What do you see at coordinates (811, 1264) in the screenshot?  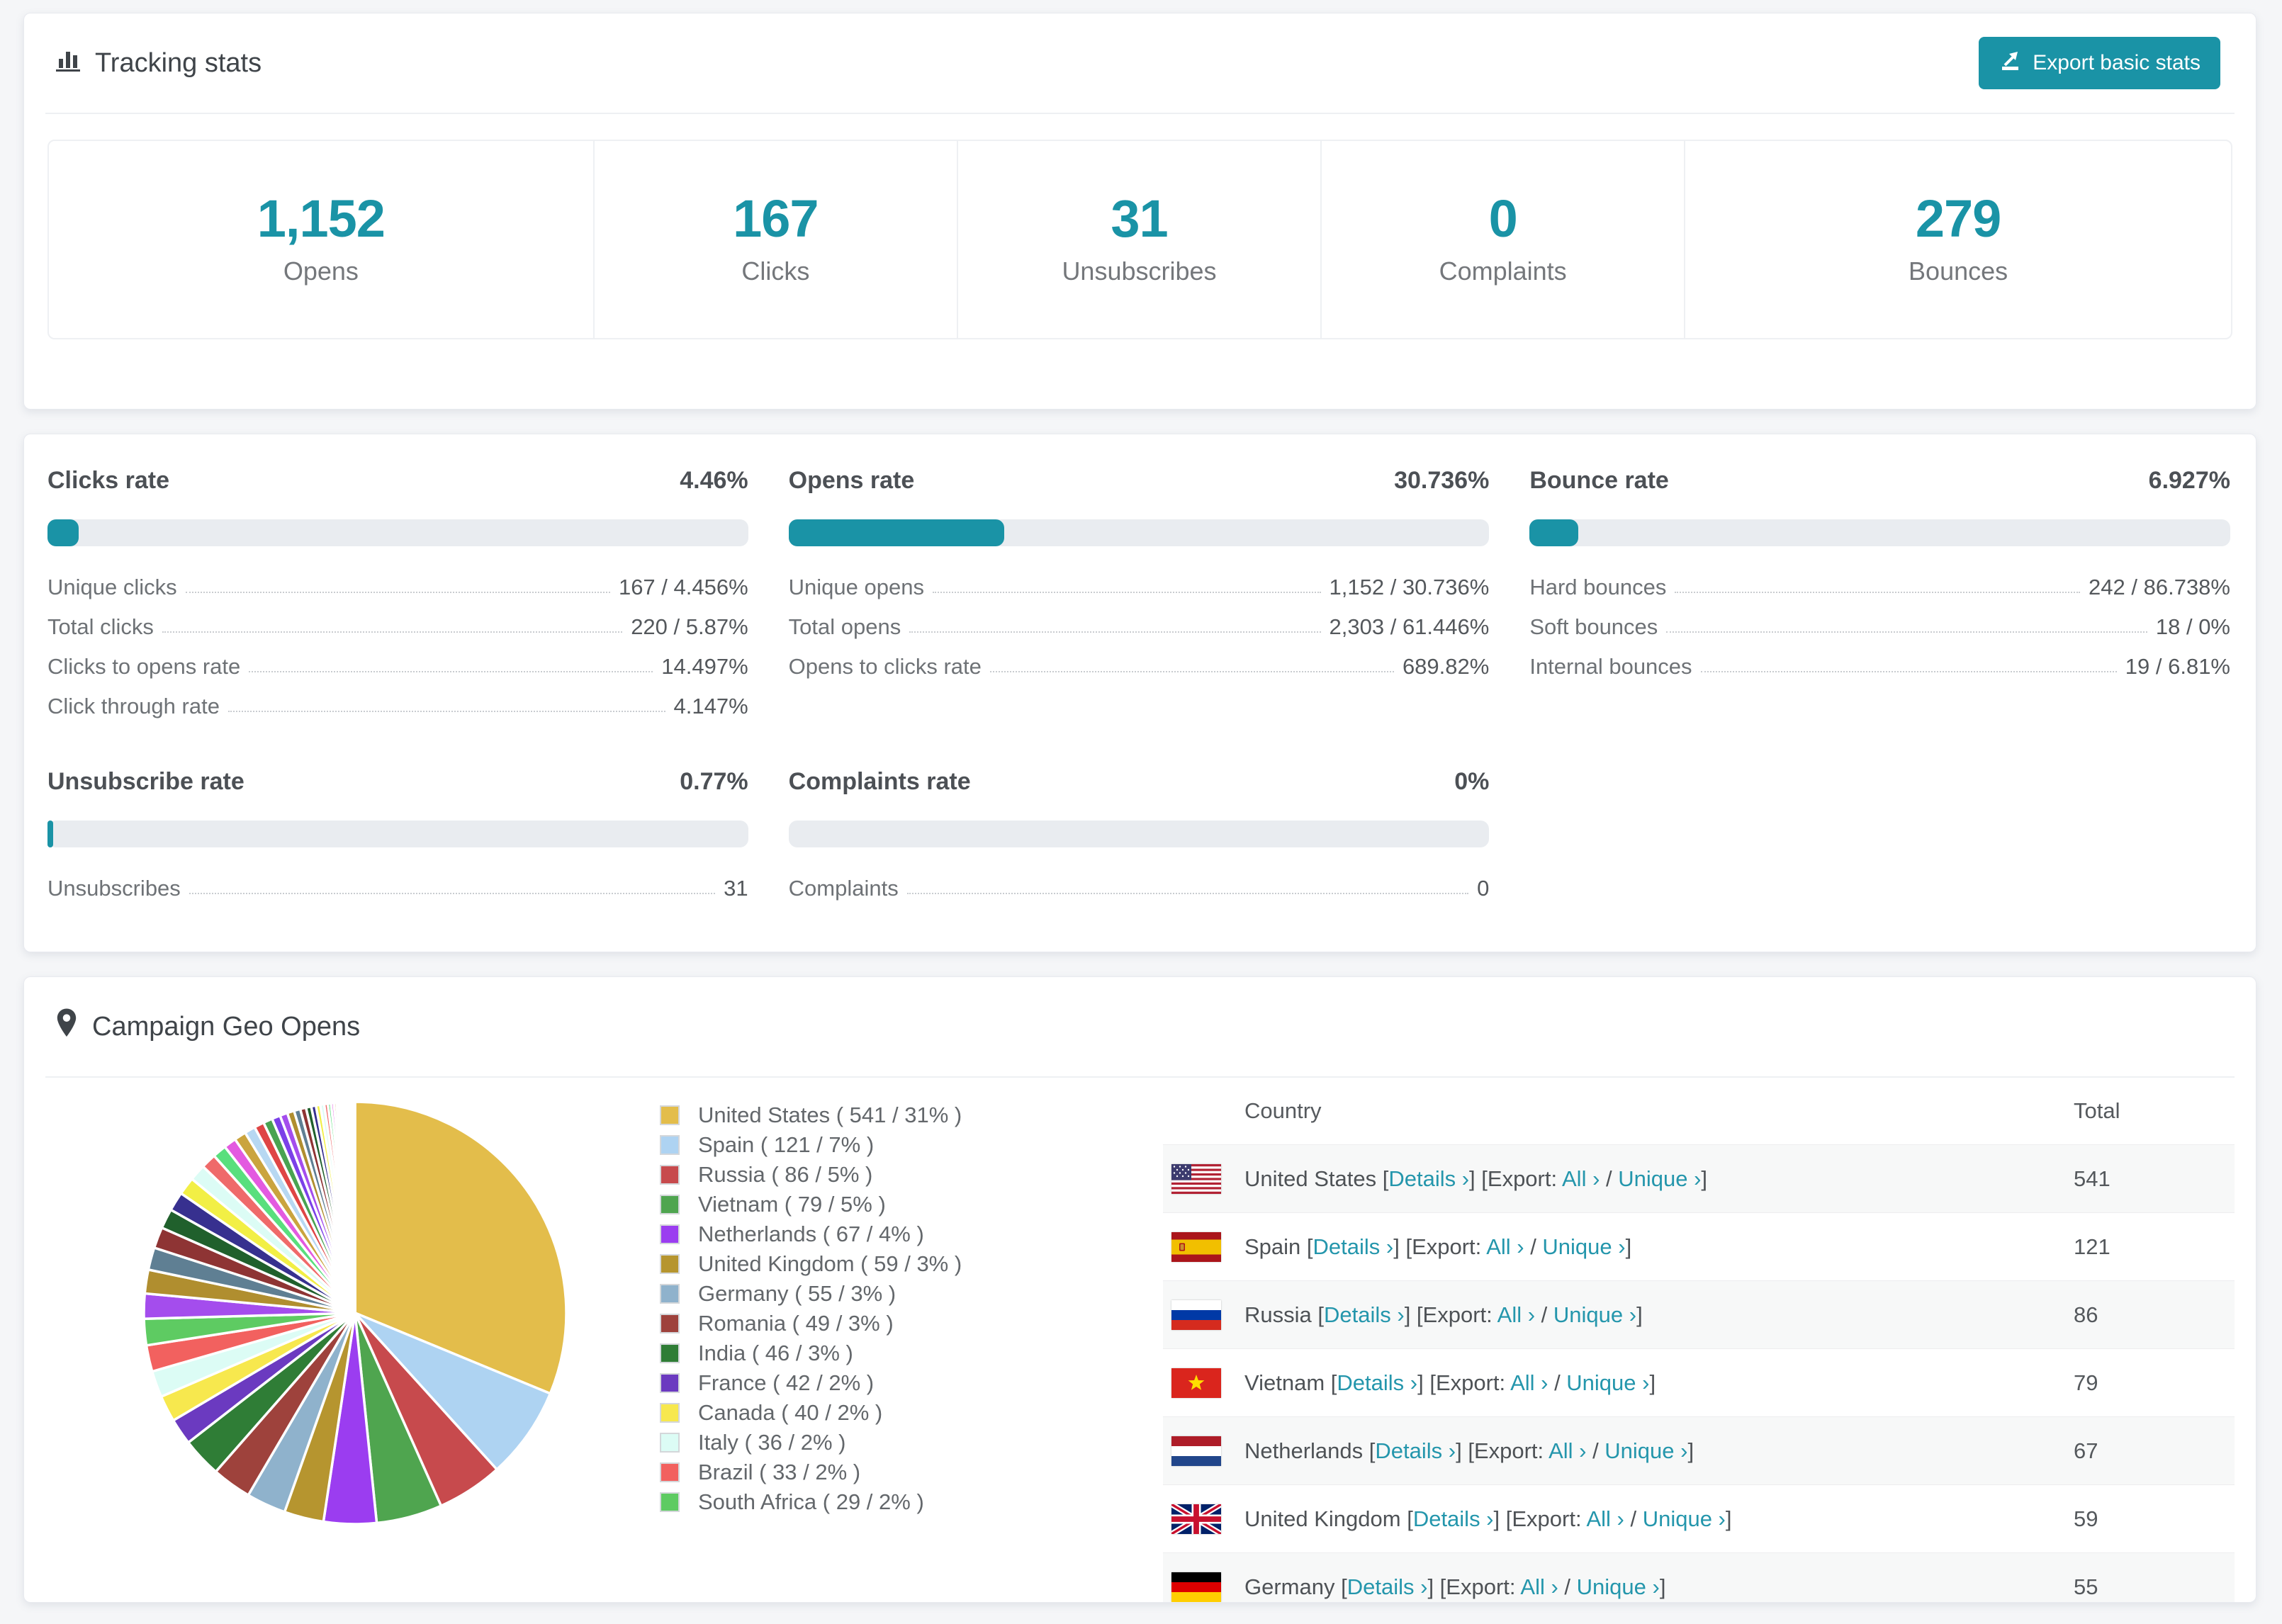 I see `legend-item: United Kingdom ( 59 / 3% )` at bounding box center [811, 1264].